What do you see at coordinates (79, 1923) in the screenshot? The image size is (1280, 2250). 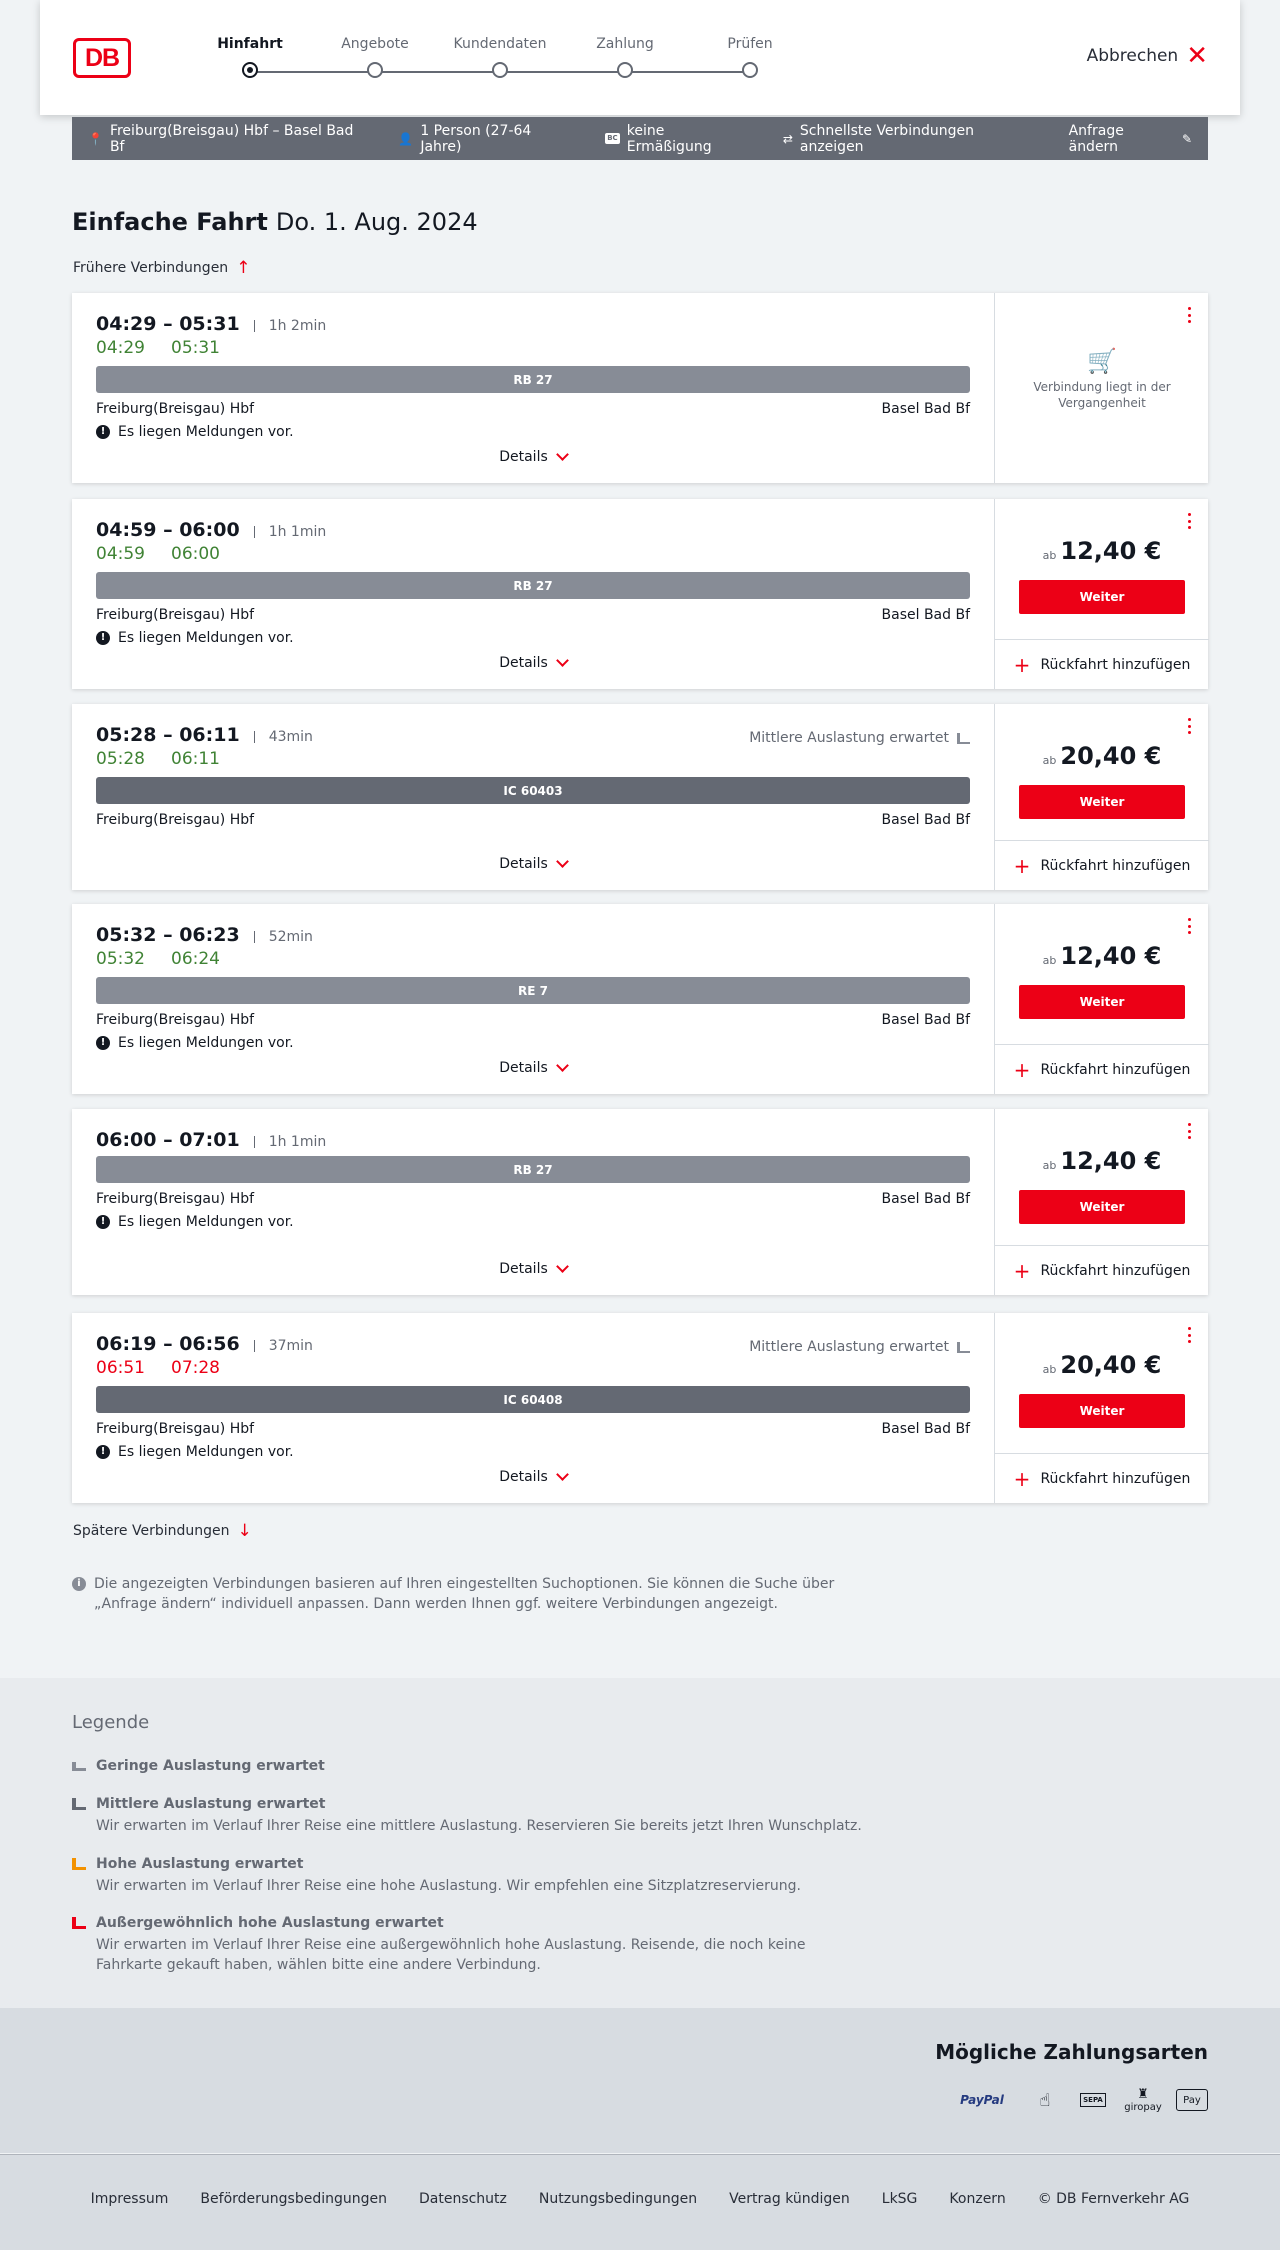 I see `occupancy-very-high-icon` at bounding box center [79, 1923].